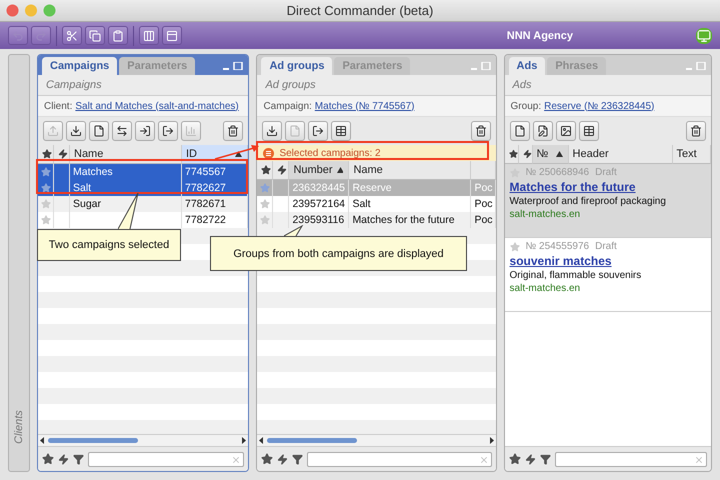 This screenshot has height=480, width=720. I want to click on table-cell: 7782671, so click(215, 204).